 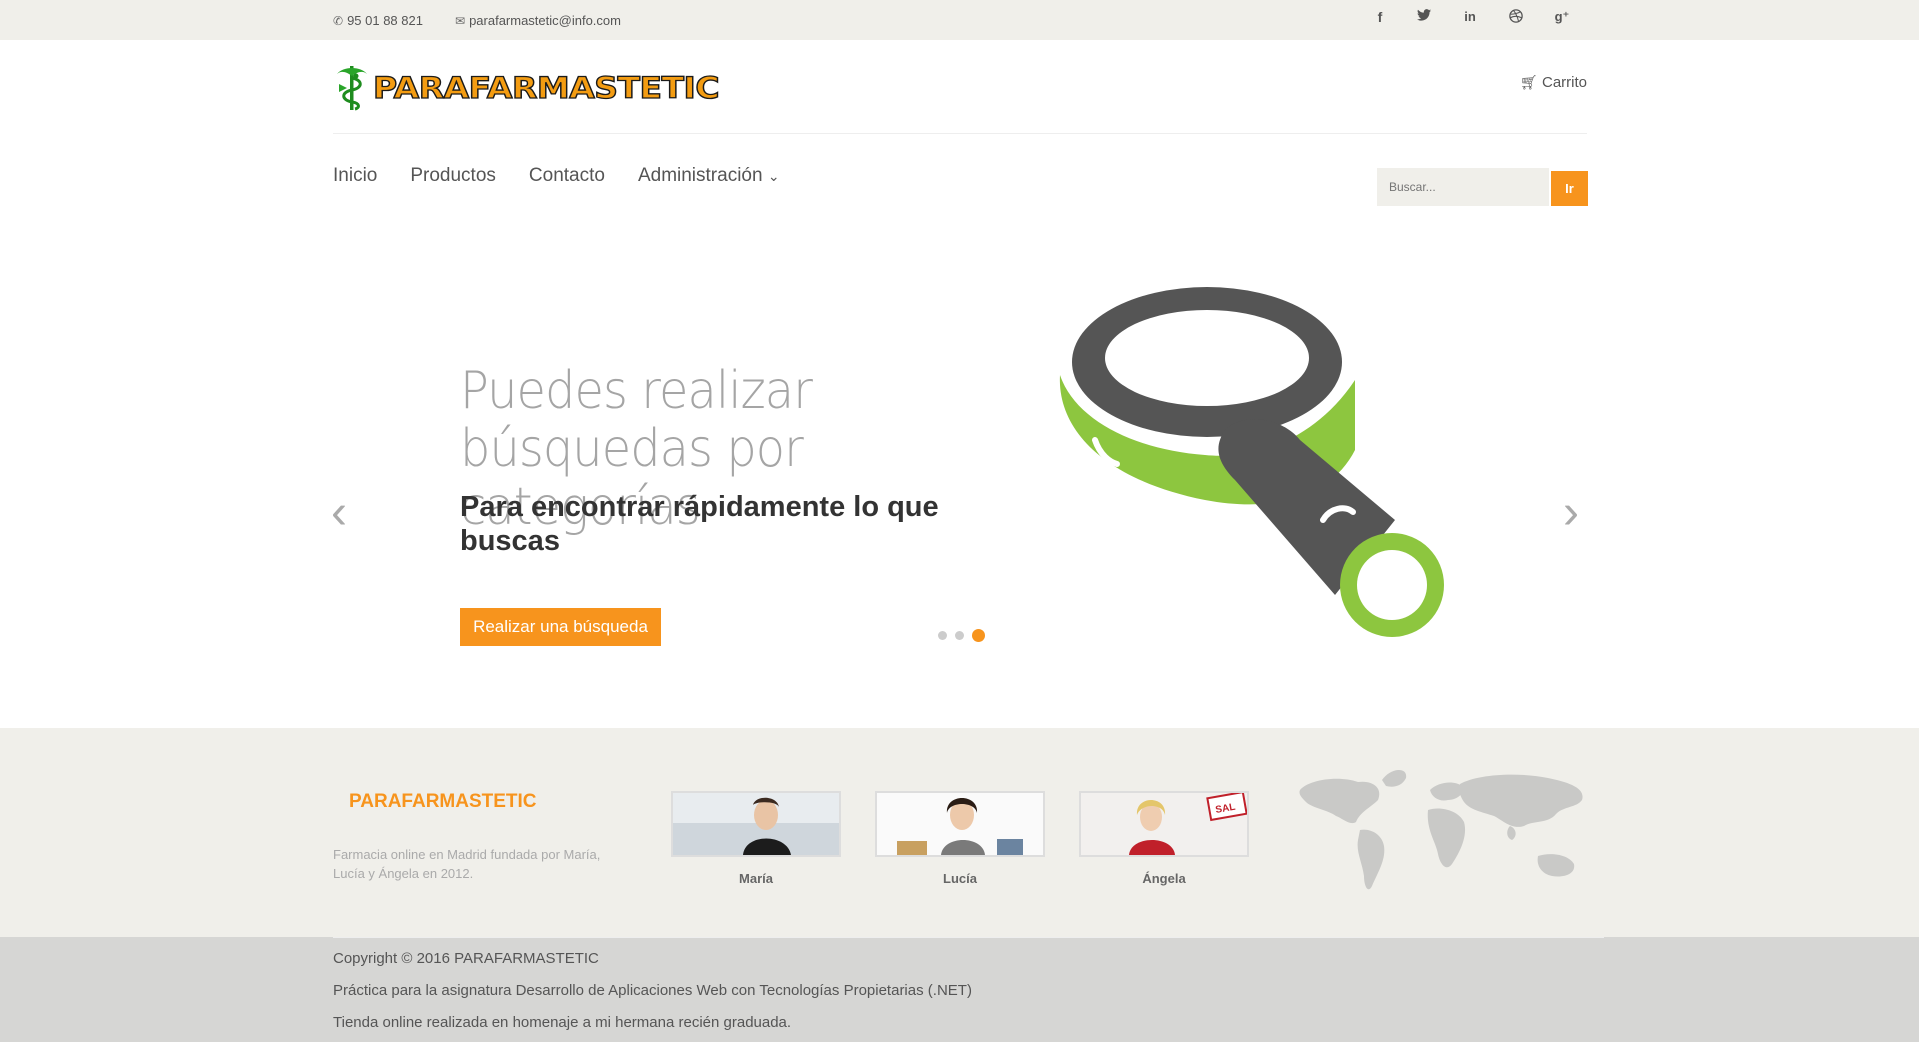 I want to click on search-input, so click(x=1463, y=187).